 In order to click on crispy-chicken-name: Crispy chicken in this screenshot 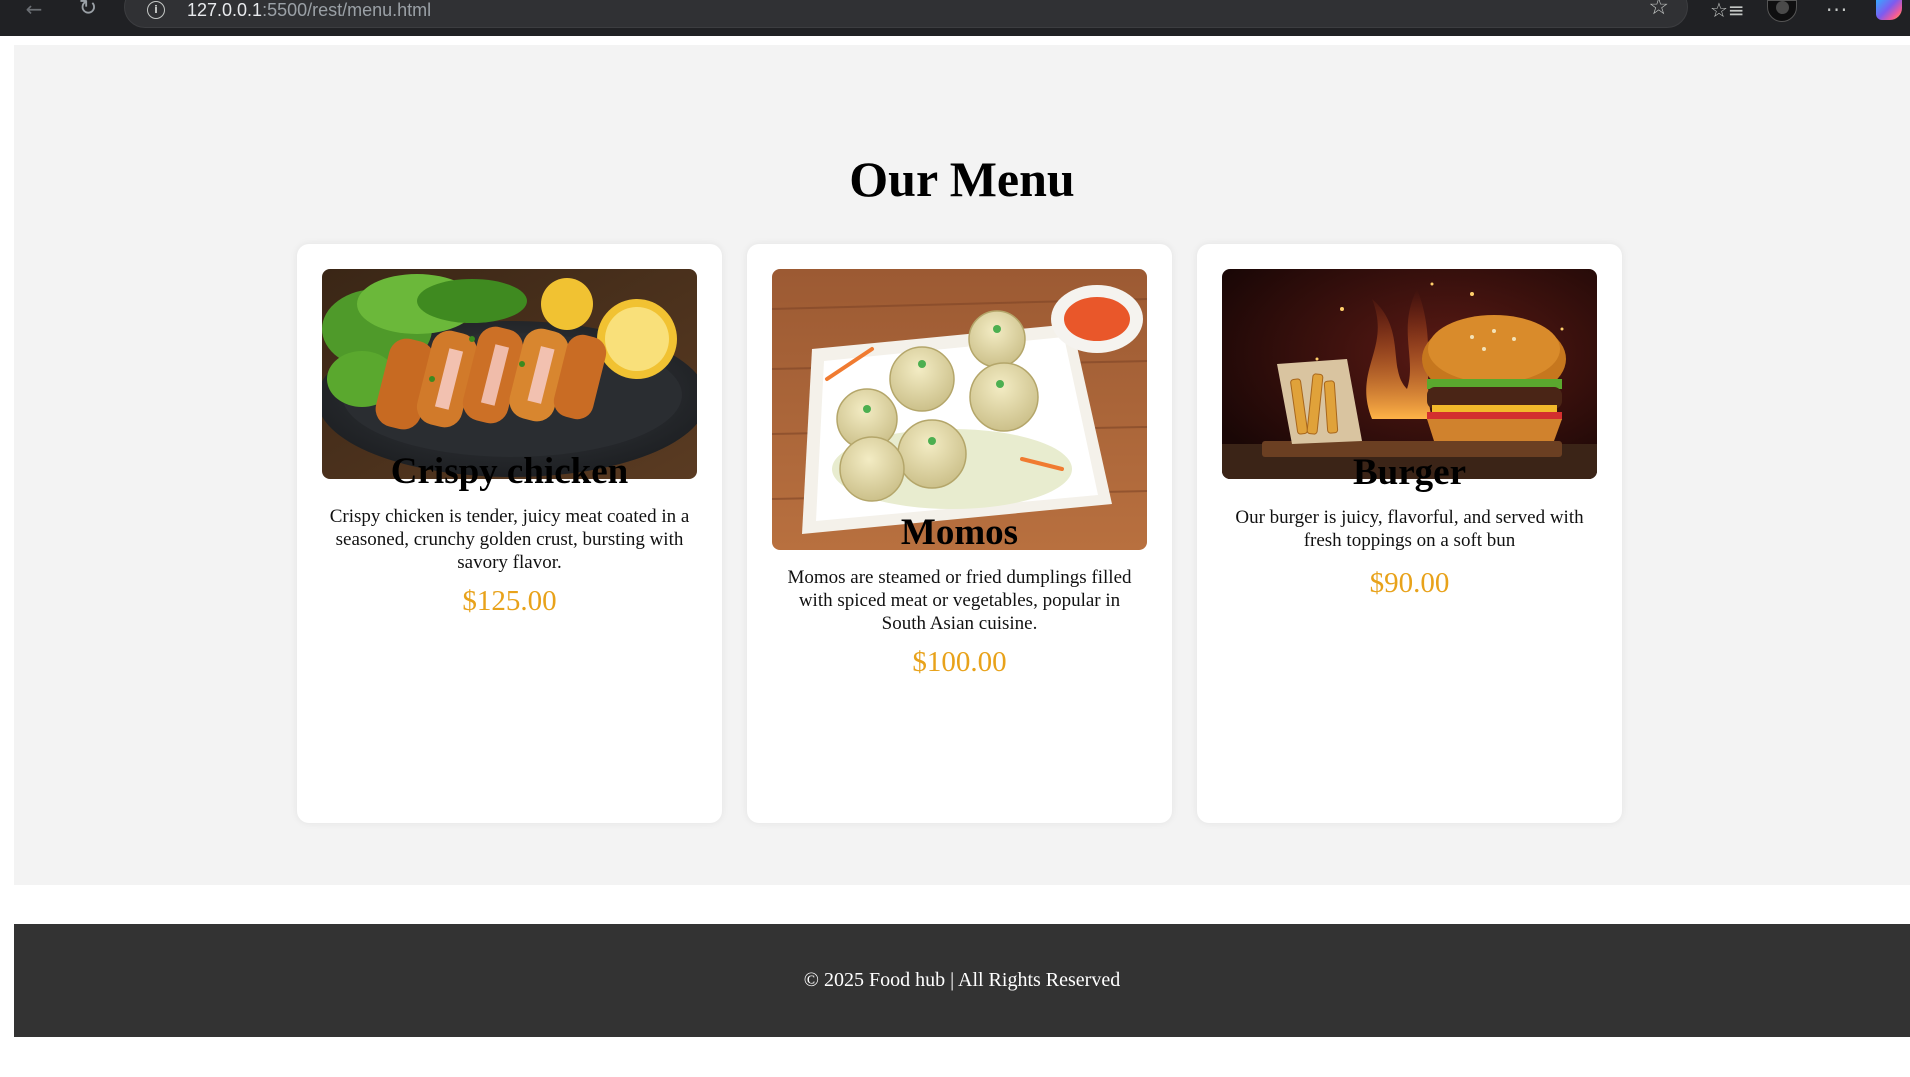, I will do `click(509, 471)`.